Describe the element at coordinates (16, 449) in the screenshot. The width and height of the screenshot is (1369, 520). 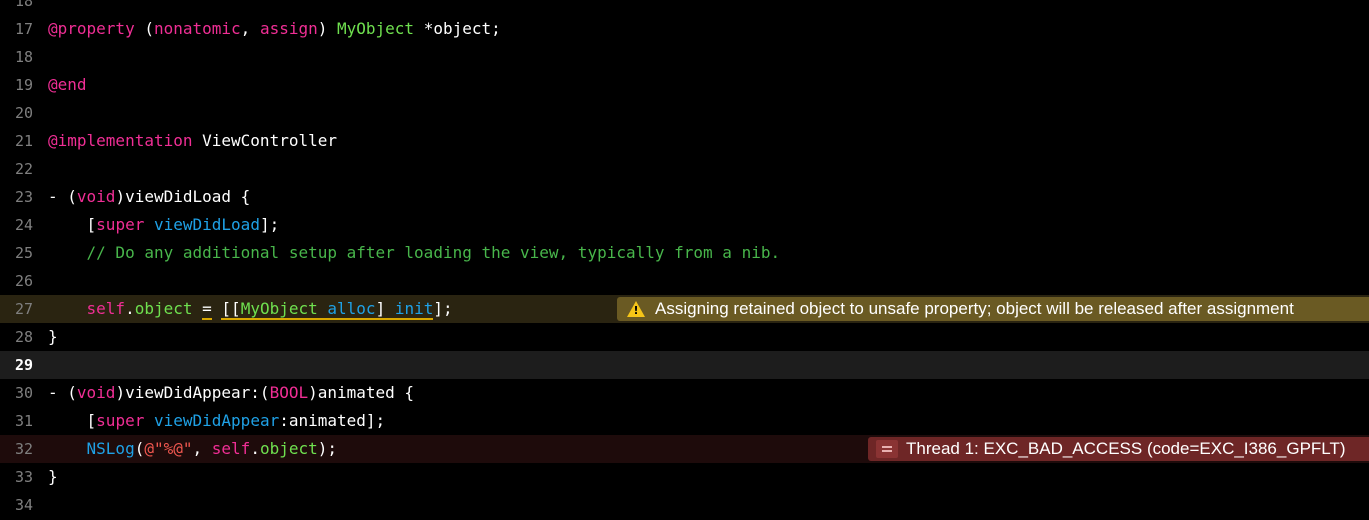
I see `line-number: 32` at that location.